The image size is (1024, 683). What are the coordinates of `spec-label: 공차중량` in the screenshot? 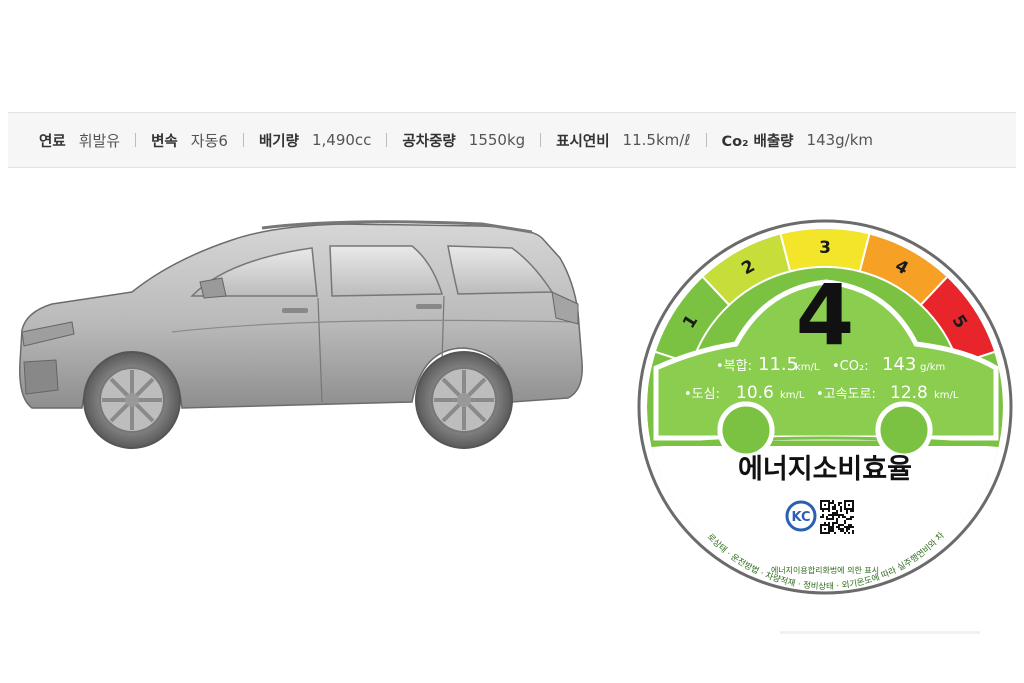 It's located at (429, 141).